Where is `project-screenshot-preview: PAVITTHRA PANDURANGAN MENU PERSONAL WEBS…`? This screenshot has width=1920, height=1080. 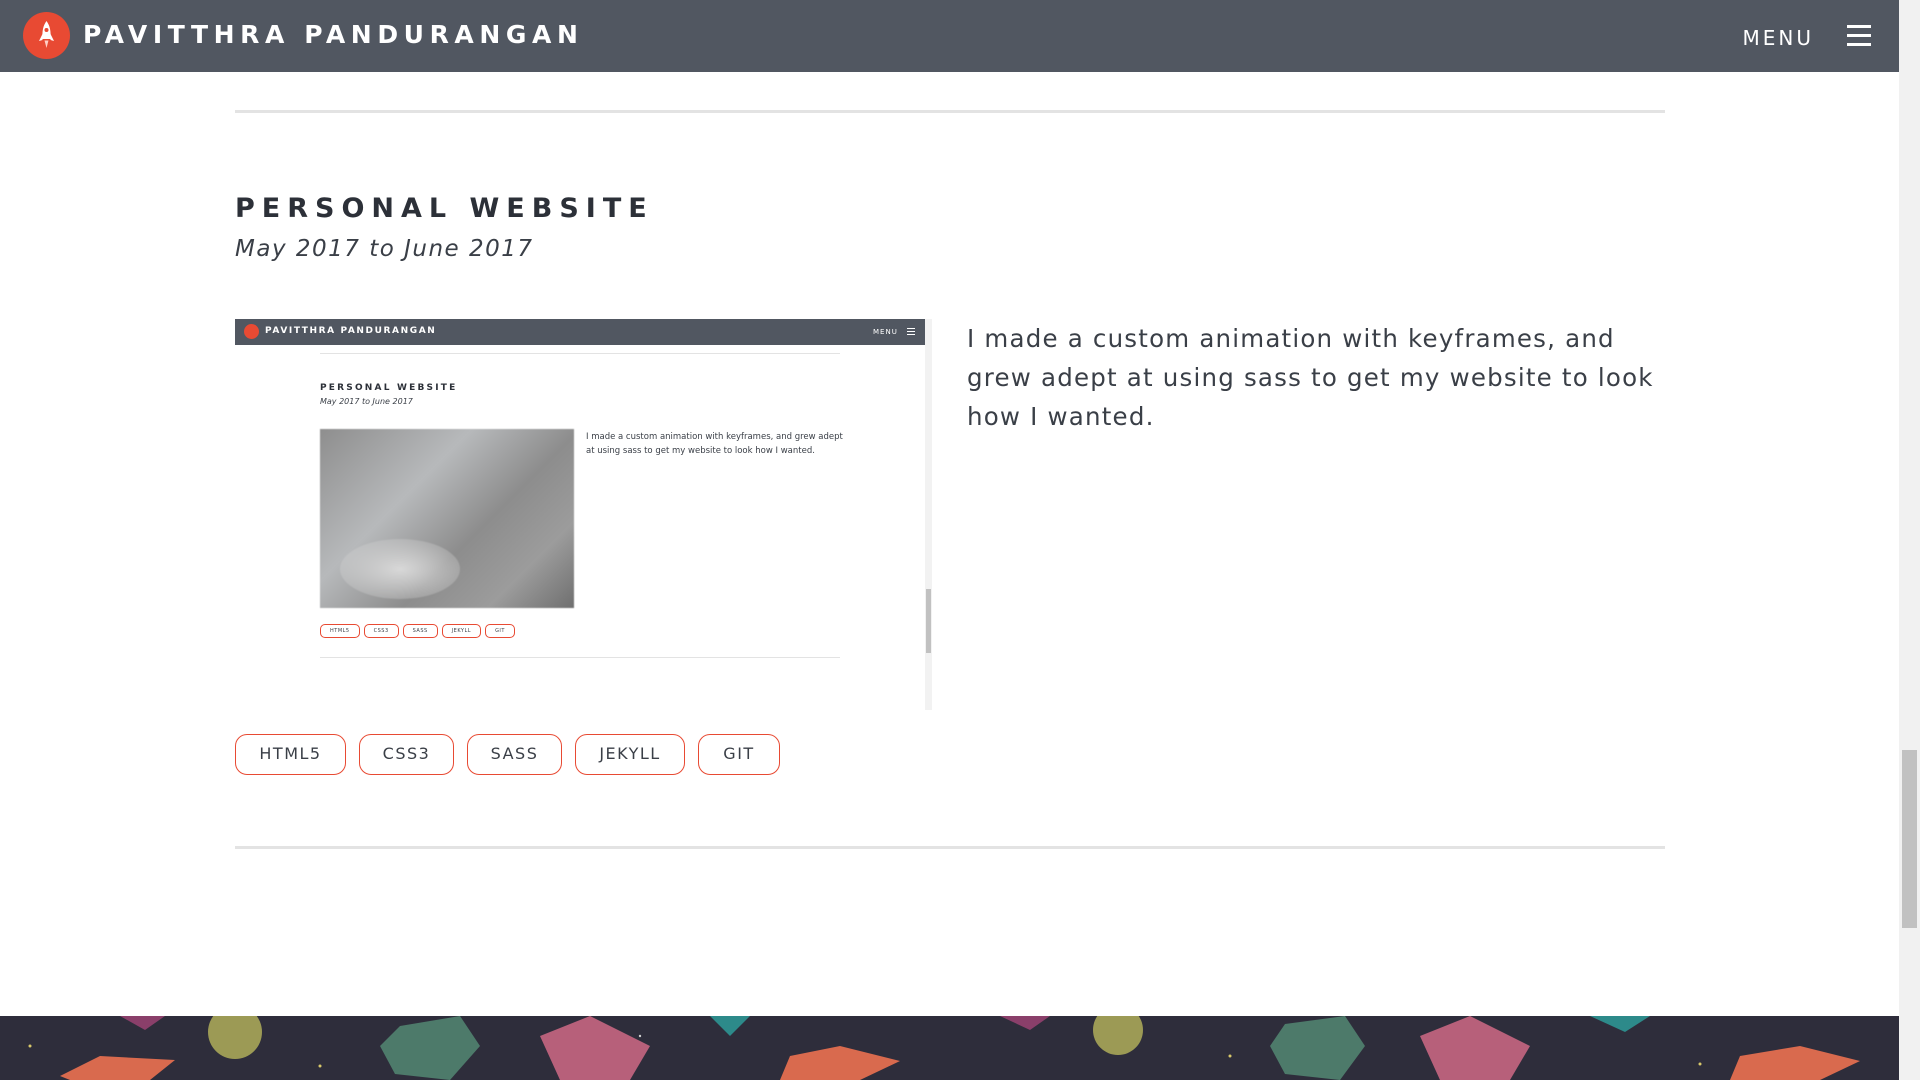
project-screenshot-preview: PAVITTHRA PANDURANGAN MENU PERSONAL WEBS… is located at coordinates (583, 514).